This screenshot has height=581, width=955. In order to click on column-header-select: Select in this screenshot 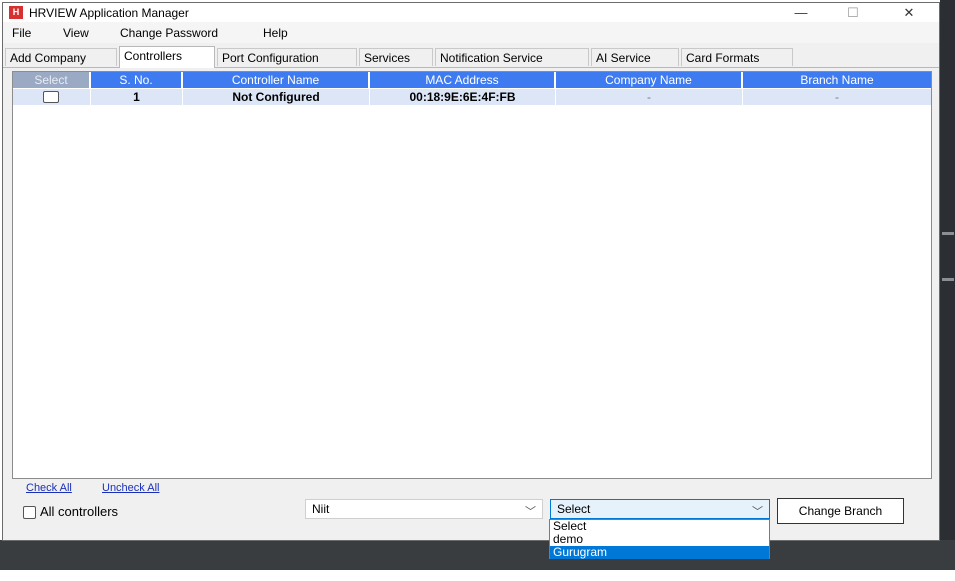, I will do `click(52, 80)`.